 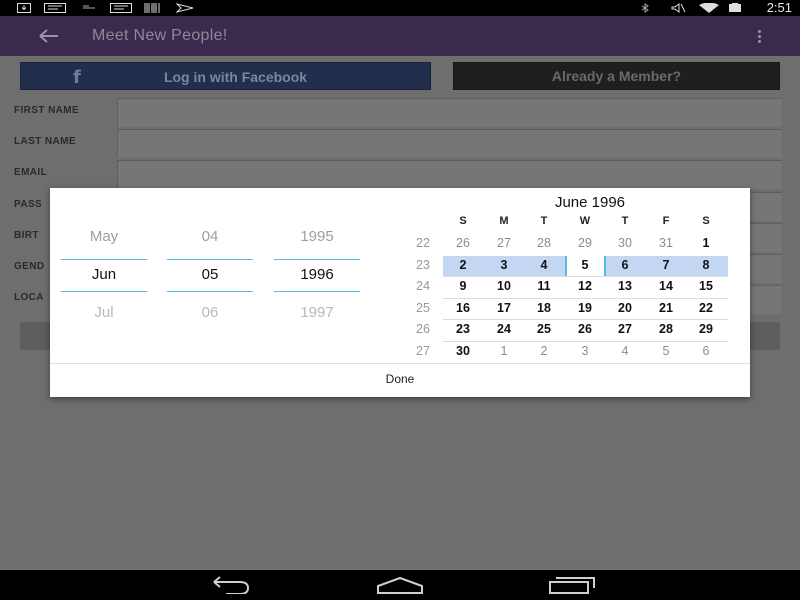 What do you see at coordinates (544, 329) in the screenshot?
I see `calendar-day: 25` at bounding box center [544, 329].